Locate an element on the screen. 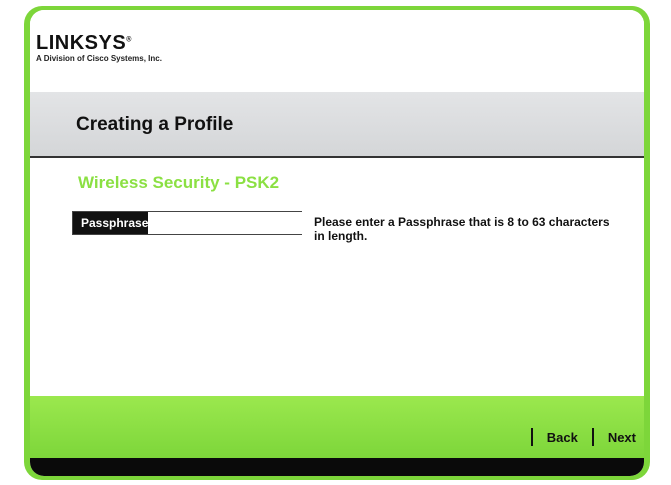  passphrase-input is located at coordinates (230, 223).